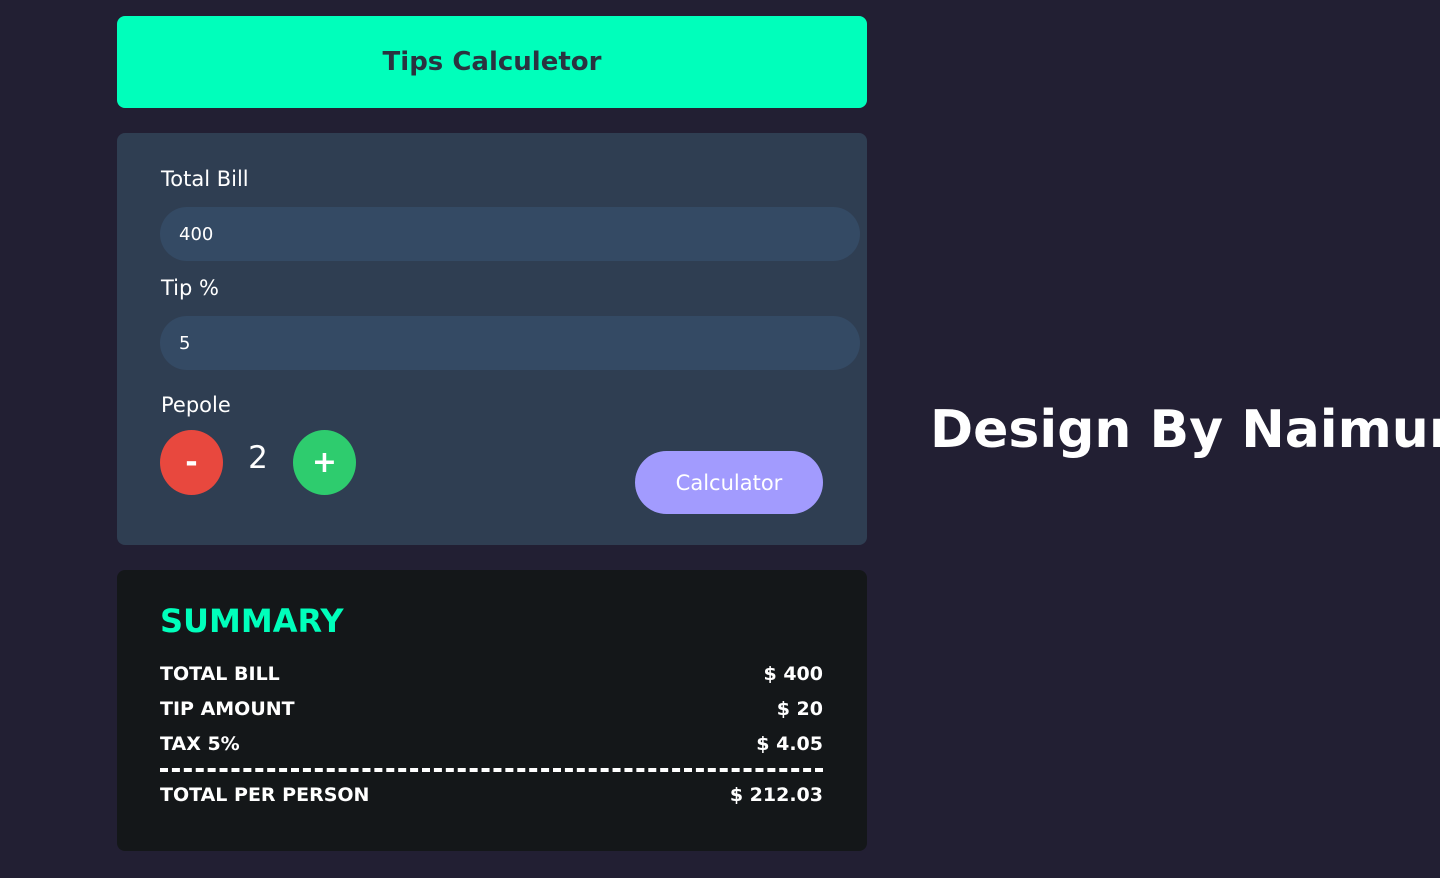  I want to click on total-bill-input, so click(510, 234).